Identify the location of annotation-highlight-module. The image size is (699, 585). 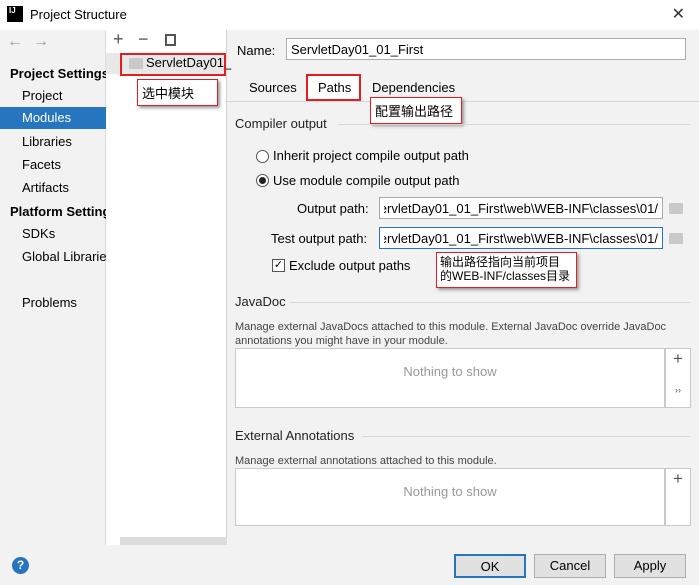
(173, 64).